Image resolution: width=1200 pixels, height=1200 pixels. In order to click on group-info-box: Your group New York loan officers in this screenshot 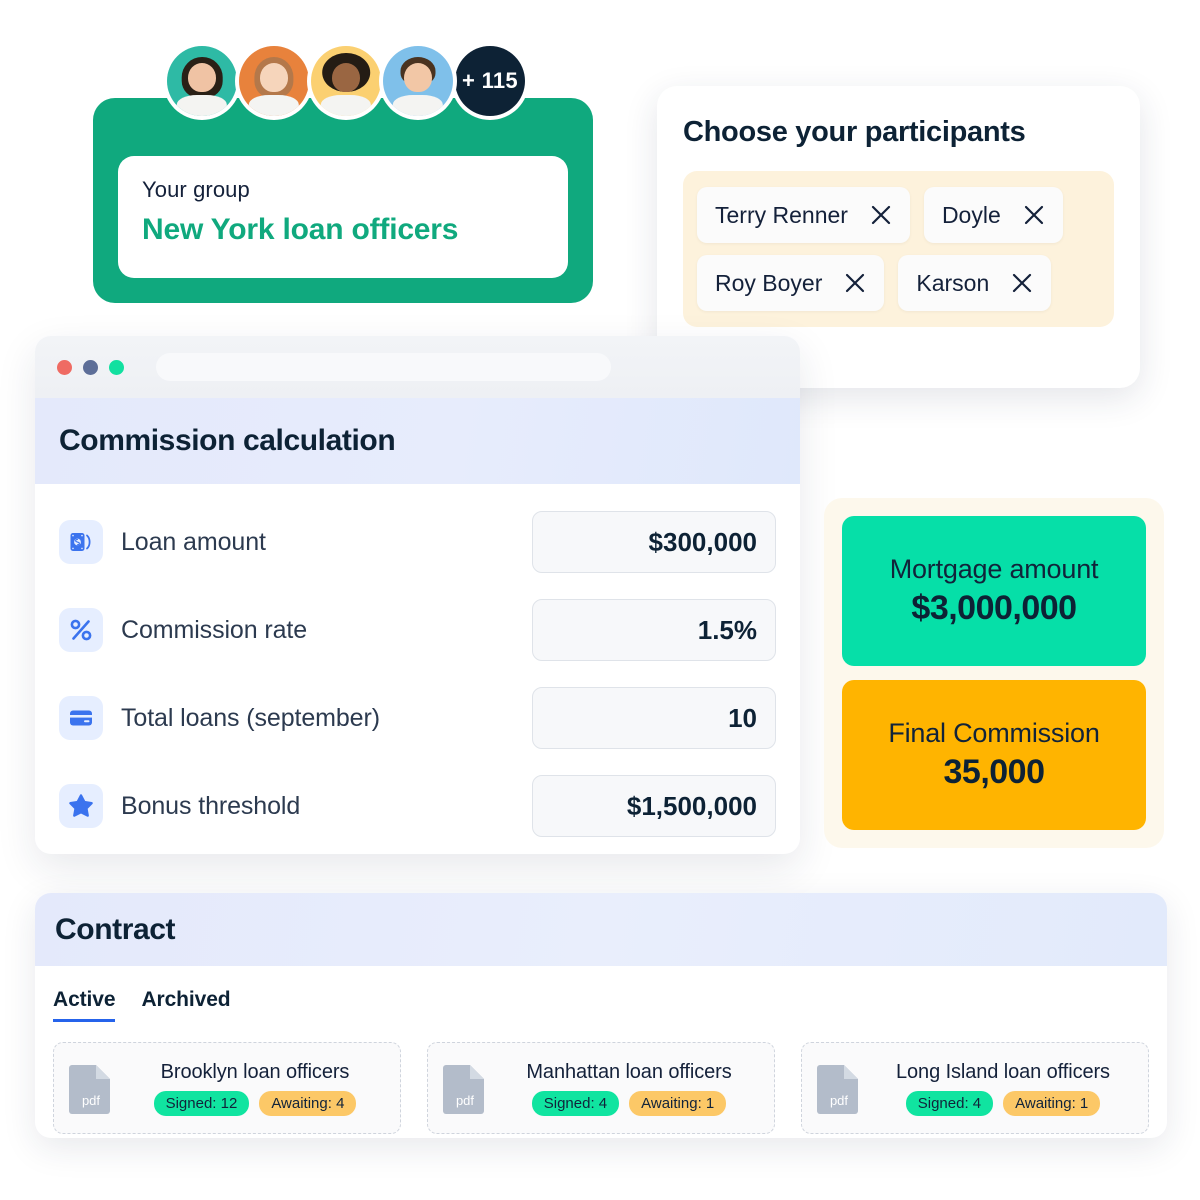, I will do `click(343, 217)`.